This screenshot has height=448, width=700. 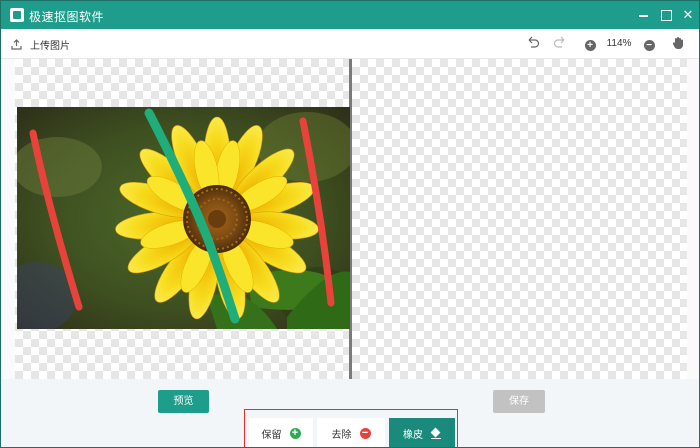 I want to click on redo-icon, so click(x=560, y=44).